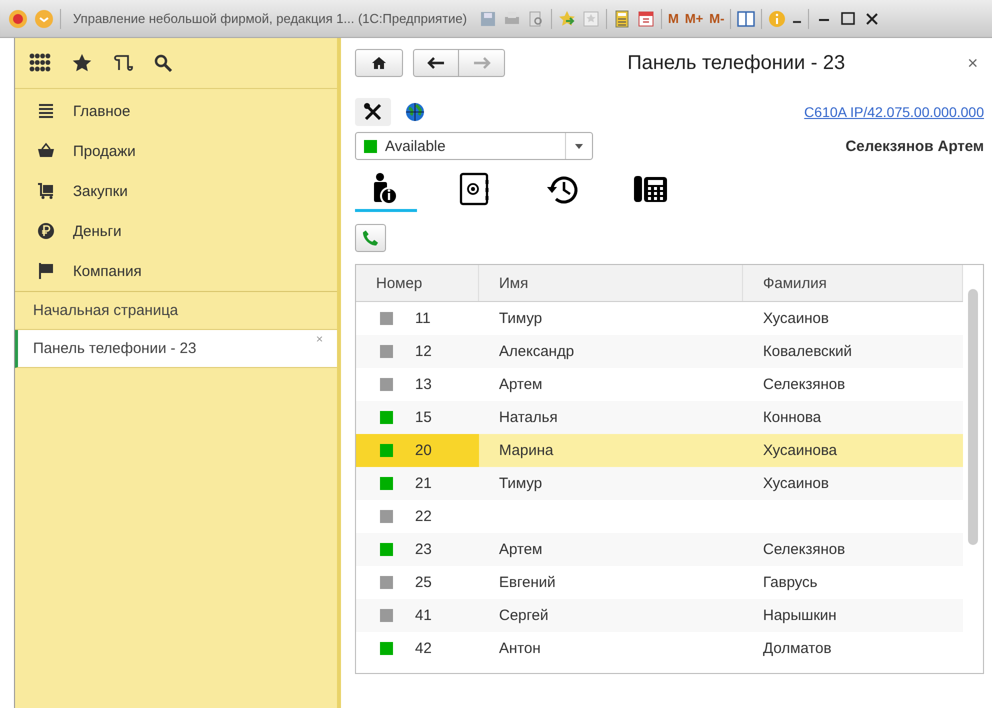  Describe the element at coordinates (423, 318) in the screenshot. I see `table-cell: 11` at that location.